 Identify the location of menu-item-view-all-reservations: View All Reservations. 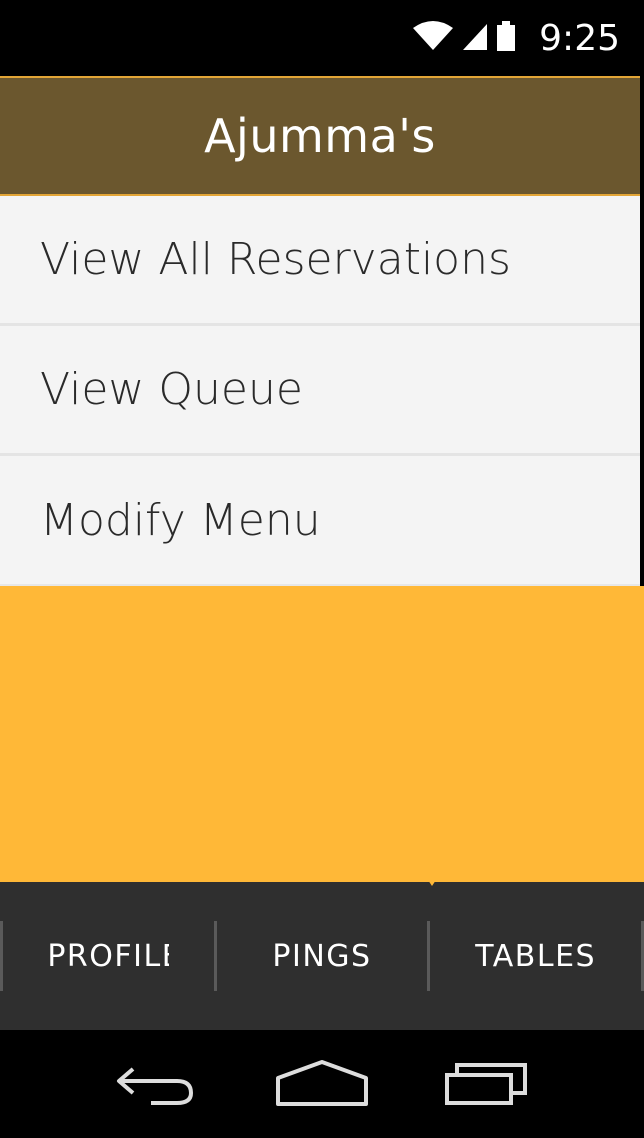
(320, 261).